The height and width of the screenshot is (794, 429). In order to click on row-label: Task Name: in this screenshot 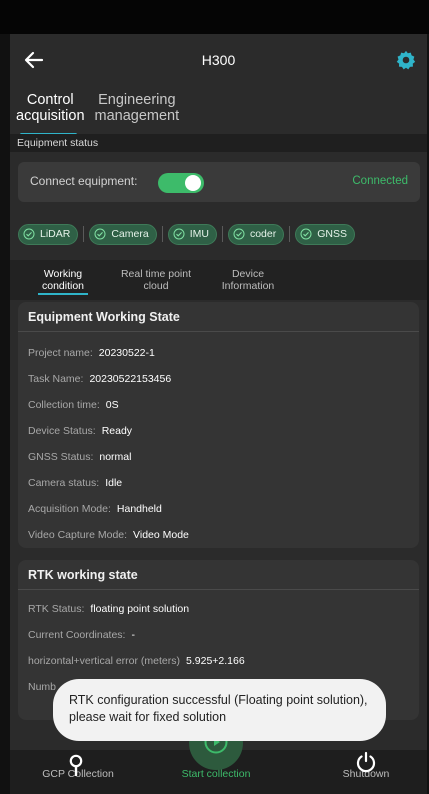, I will do `click(56, 379)`.